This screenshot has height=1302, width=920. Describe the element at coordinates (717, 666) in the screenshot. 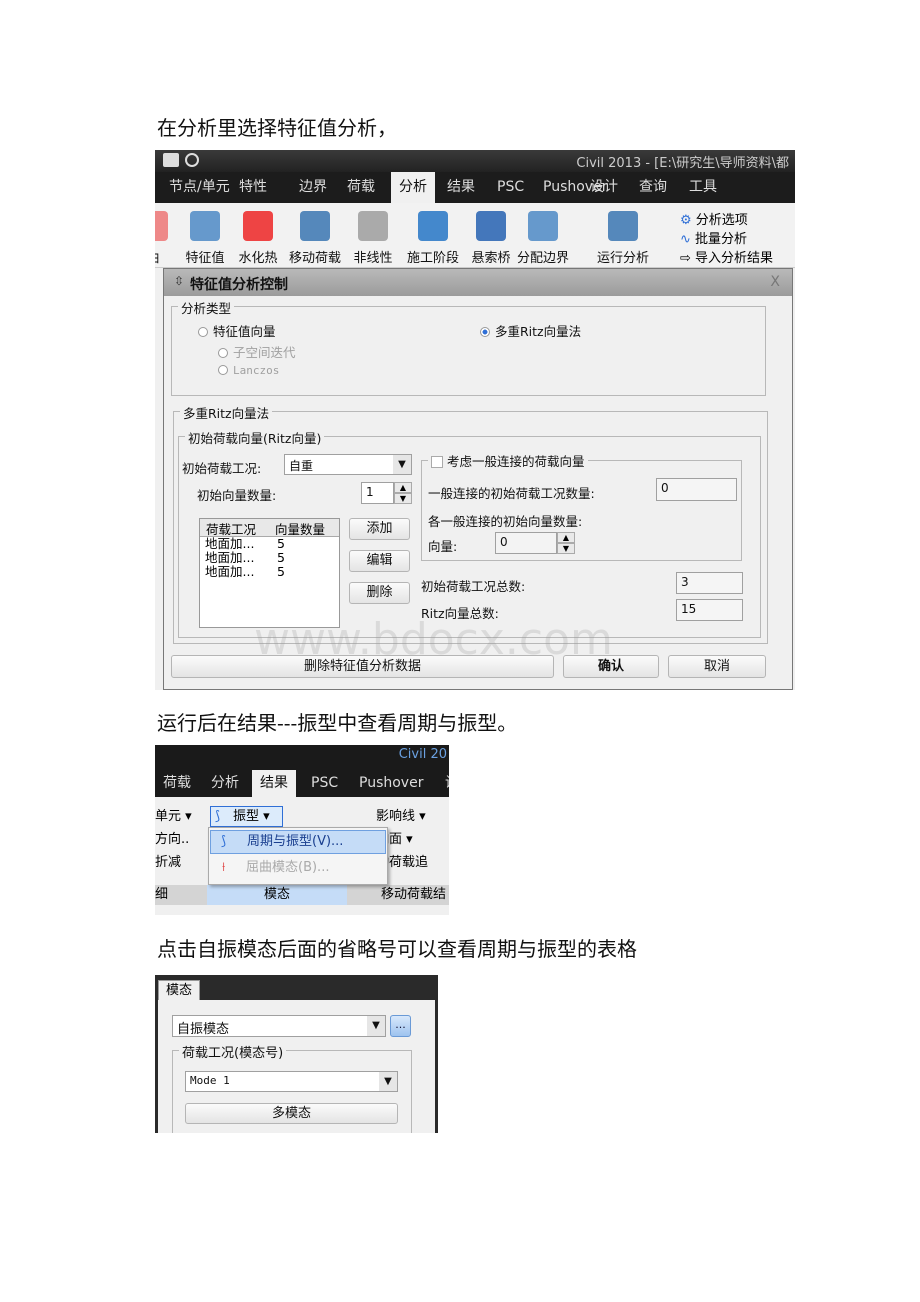

I see `cancel-button: 取消` at that location.